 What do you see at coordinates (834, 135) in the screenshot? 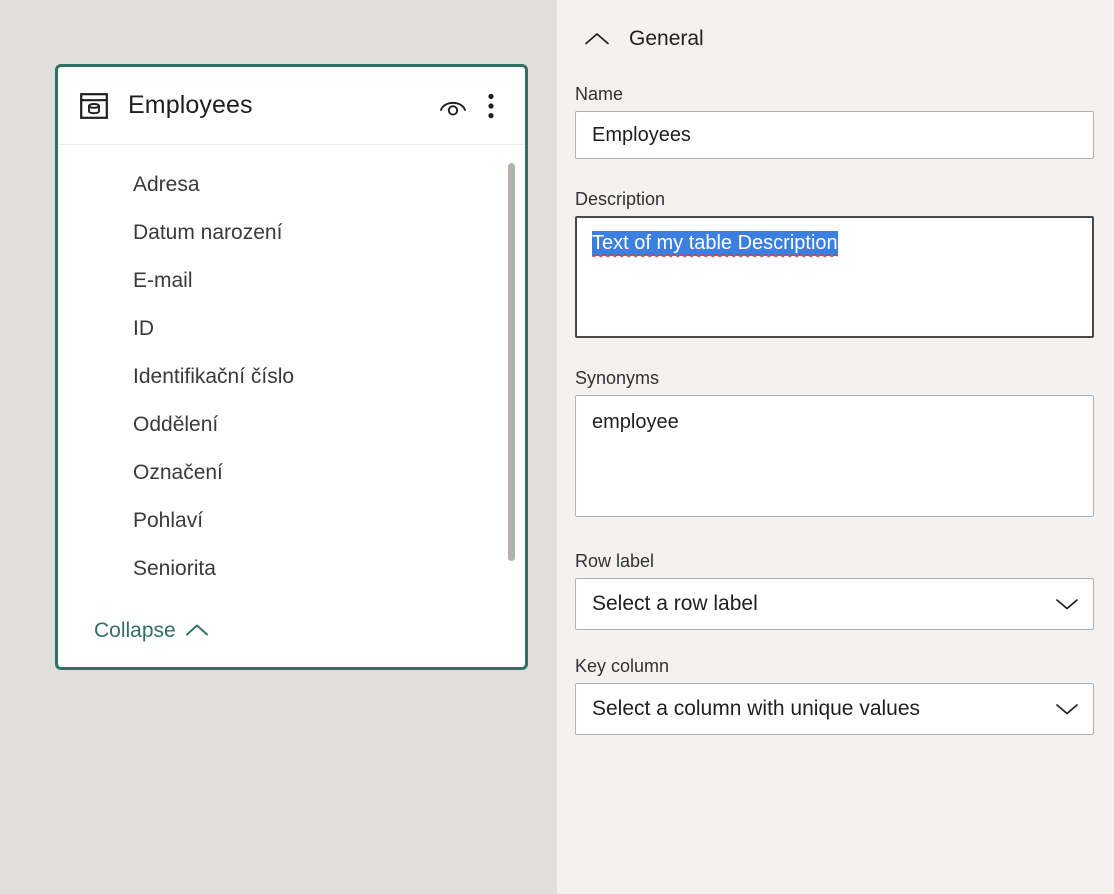
I see `name-input` at bounding box center [834, 135].